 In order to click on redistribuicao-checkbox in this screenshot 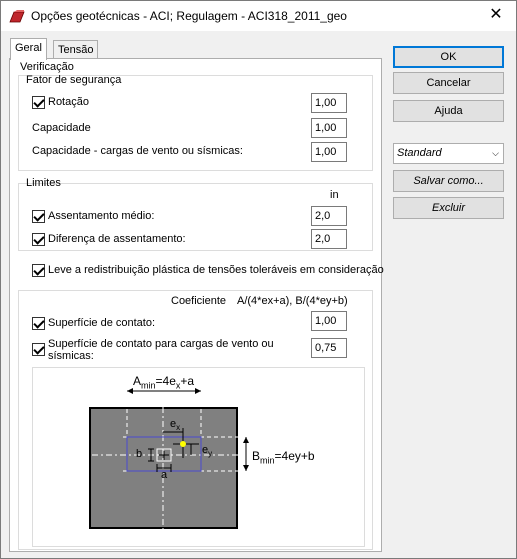, I will do `click(38, 270)`.